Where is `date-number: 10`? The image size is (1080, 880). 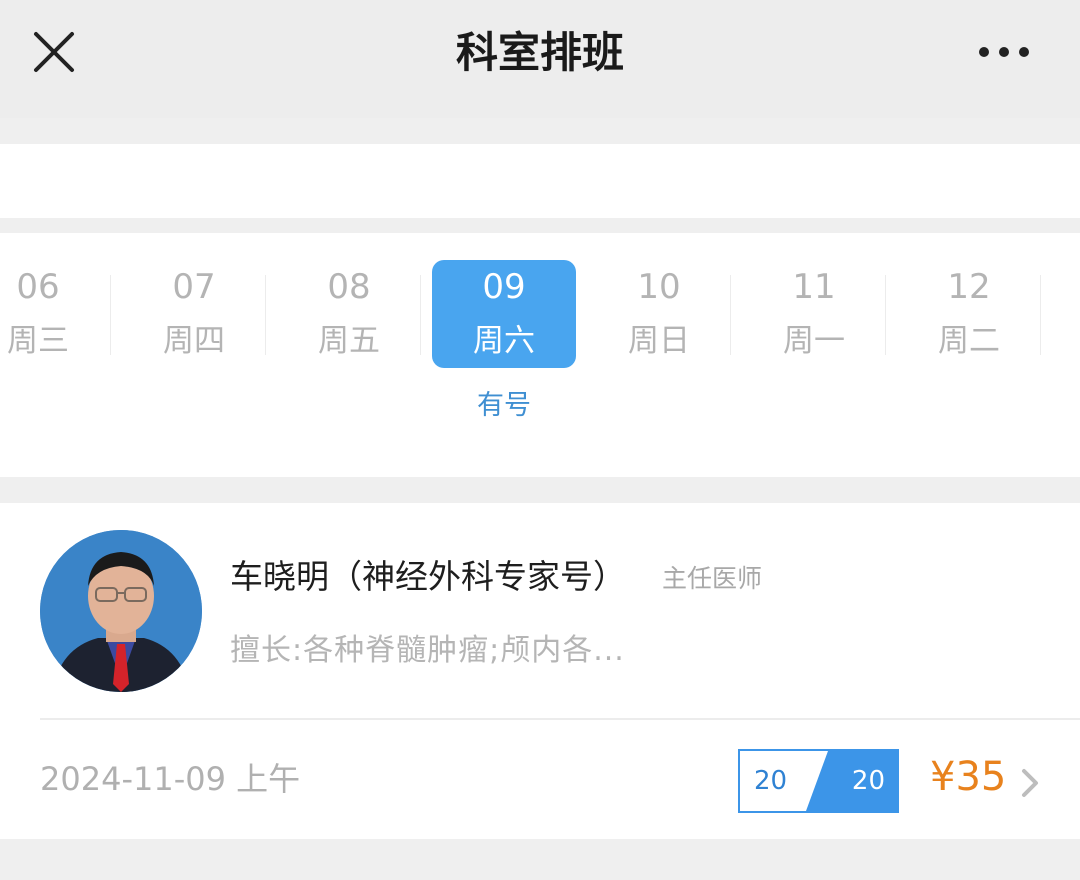
date-number: 10 is located at coordinates (659, 287).